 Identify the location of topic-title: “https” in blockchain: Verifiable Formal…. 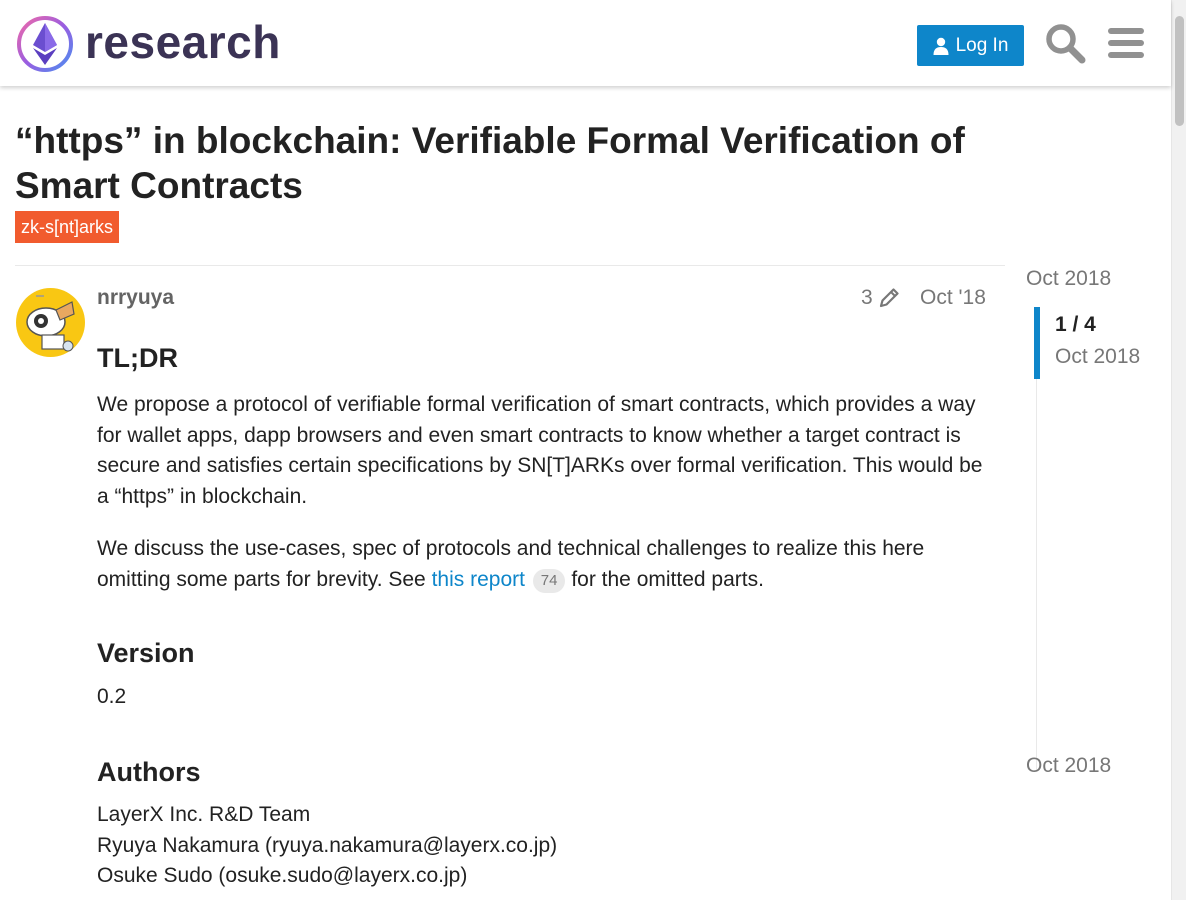
(515, 163).